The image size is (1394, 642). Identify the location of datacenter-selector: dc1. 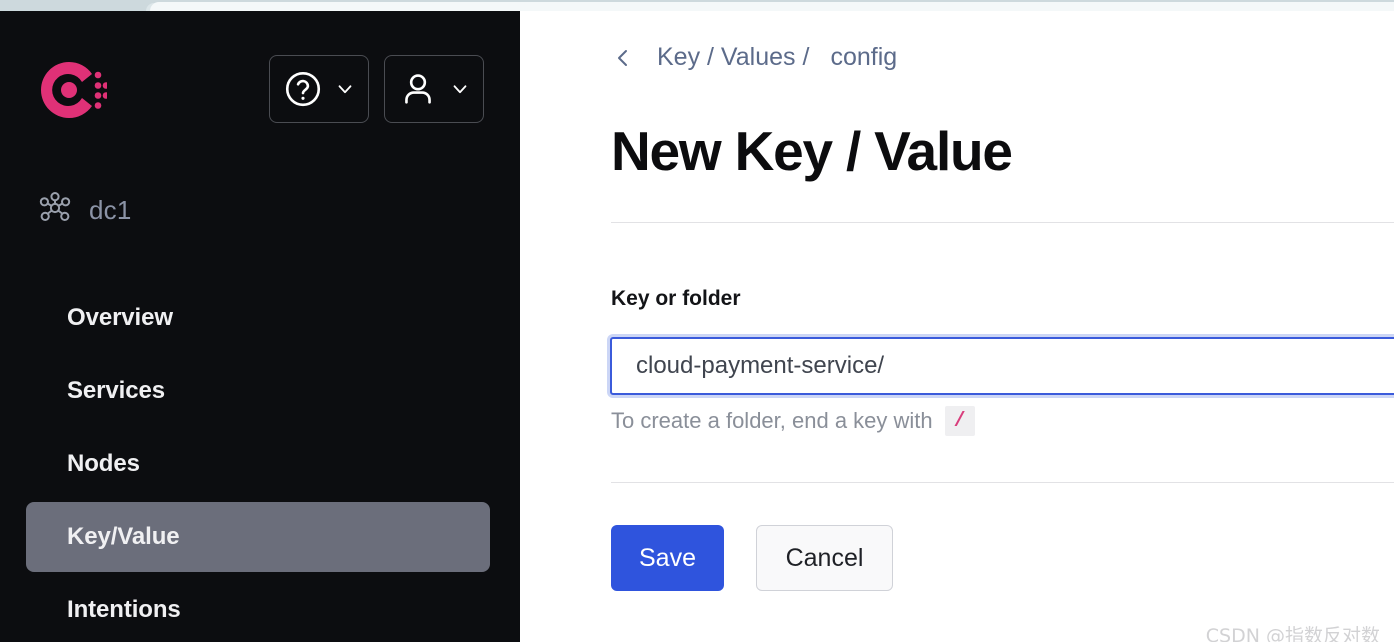
(85, 210).